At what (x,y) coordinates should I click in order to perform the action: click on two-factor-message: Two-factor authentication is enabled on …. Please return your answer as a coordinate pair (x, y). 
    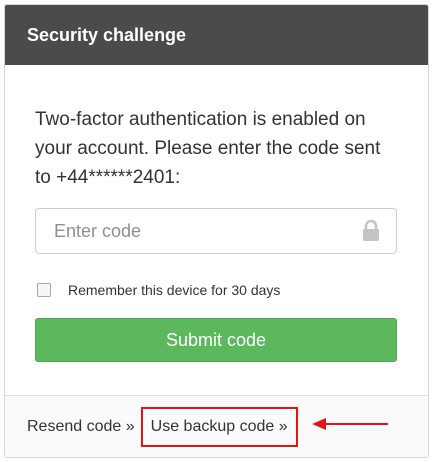
    Looking at the image, I should click on (208, 148).